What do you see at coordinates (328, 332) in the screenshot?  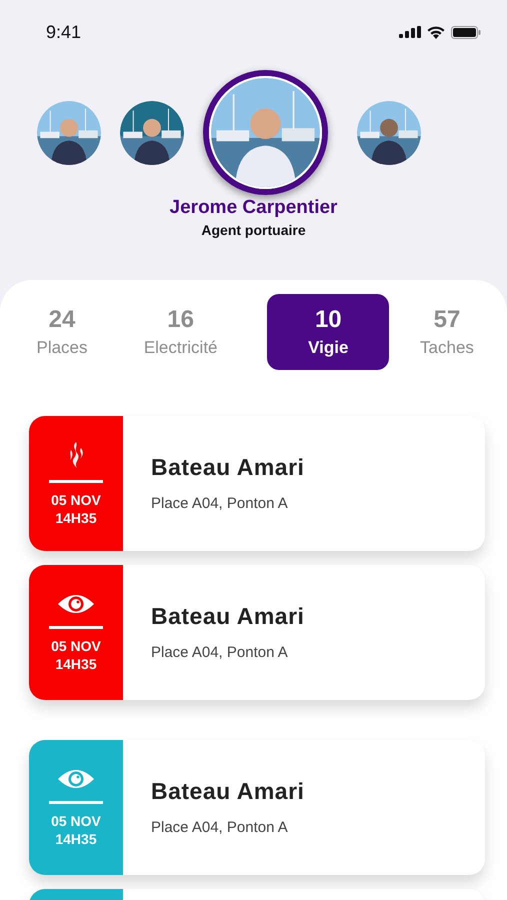 I see `category-tab: 10 Vigie` at bounding box center [328, 332].